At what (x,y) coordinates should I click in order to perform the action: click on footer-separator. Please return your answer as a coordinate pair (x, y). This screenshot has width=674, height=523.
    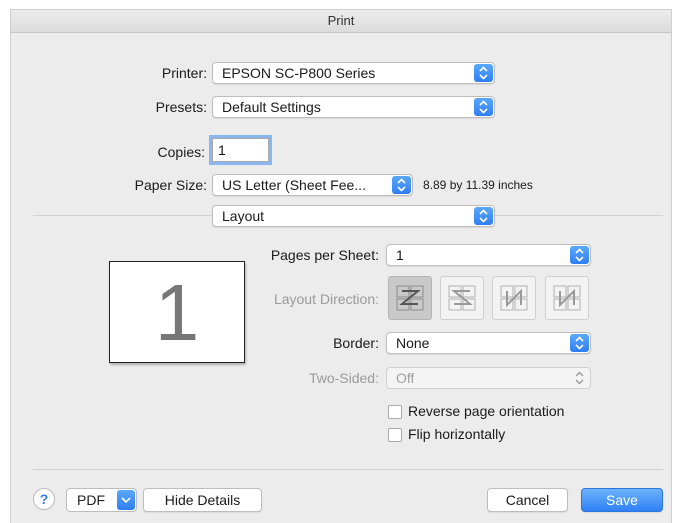
    Looking at the image, I should click on (348, 469).